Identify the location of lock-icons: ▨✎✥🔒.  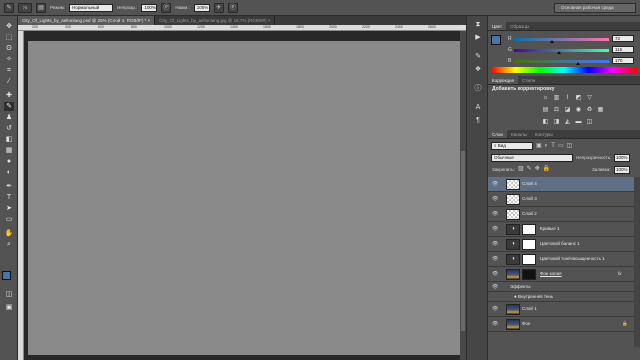
(535, 168).